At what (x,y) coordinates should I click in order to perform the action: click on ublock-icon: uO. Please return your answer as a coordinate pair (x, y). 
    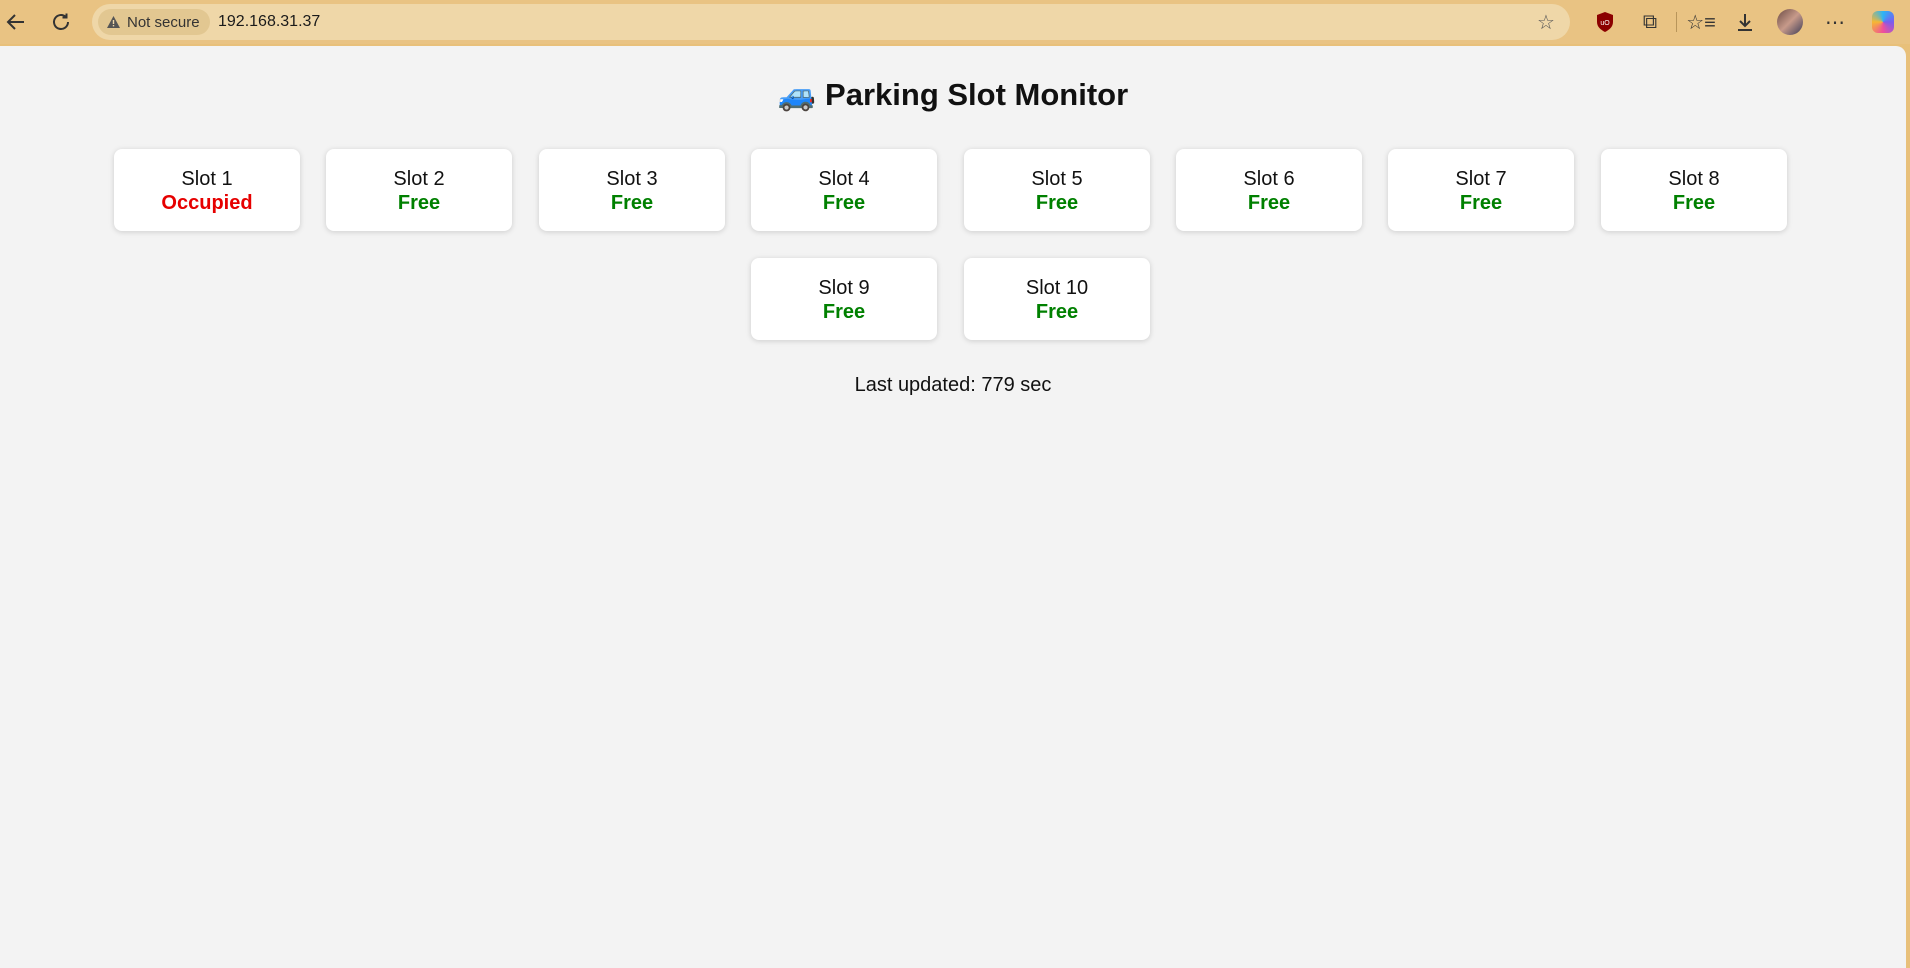
    Looking at the image, I should click on (1605, 22).